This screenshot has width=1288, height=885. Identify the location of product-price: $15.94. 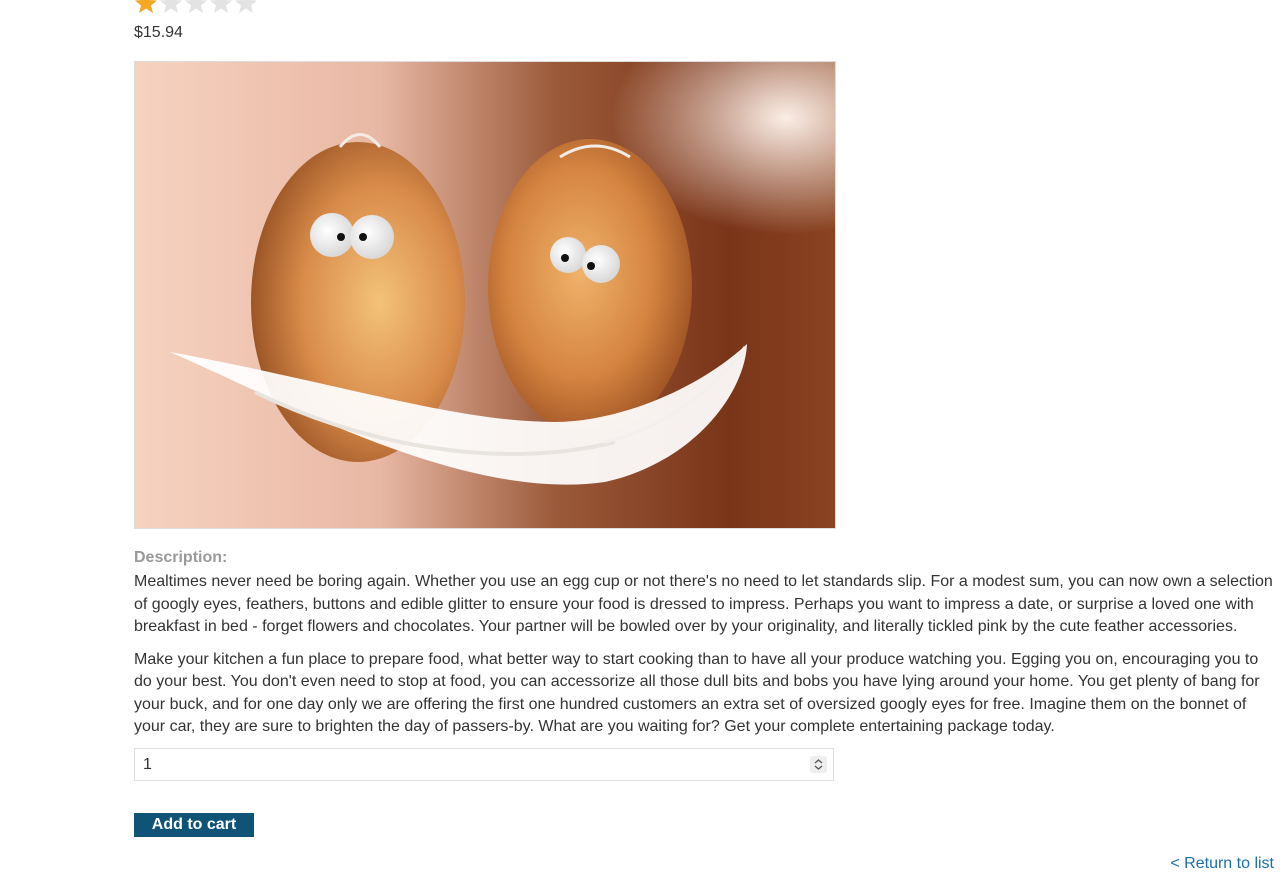
(158, 32).